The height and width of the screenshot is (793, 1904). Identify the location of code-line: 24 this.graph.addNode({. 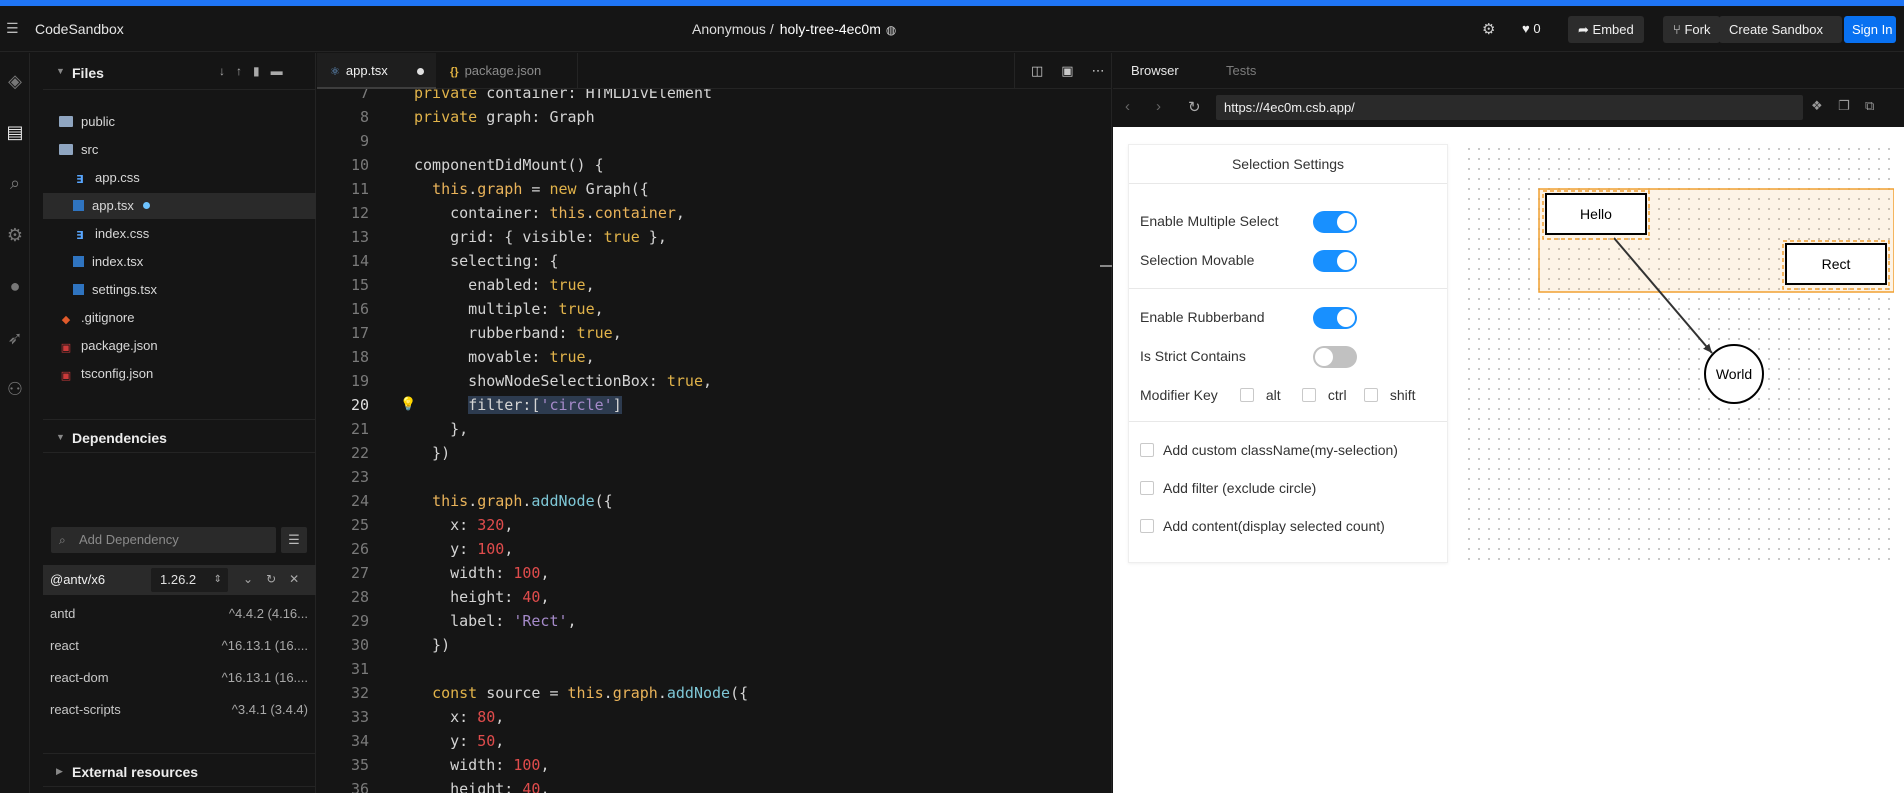
(714, 501).